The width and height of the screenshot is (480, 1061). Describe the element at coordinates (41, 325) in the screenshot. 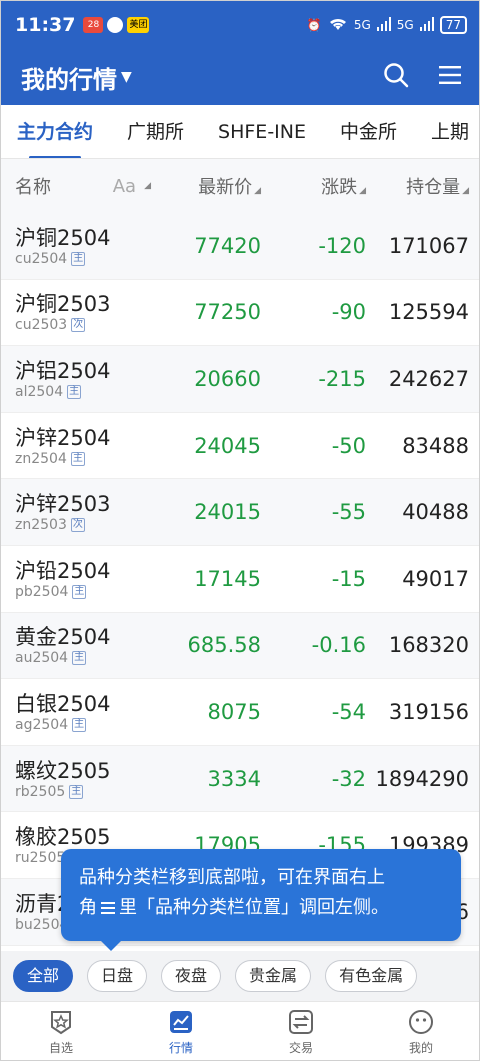

I see `contract-code: cu2503` at that location.